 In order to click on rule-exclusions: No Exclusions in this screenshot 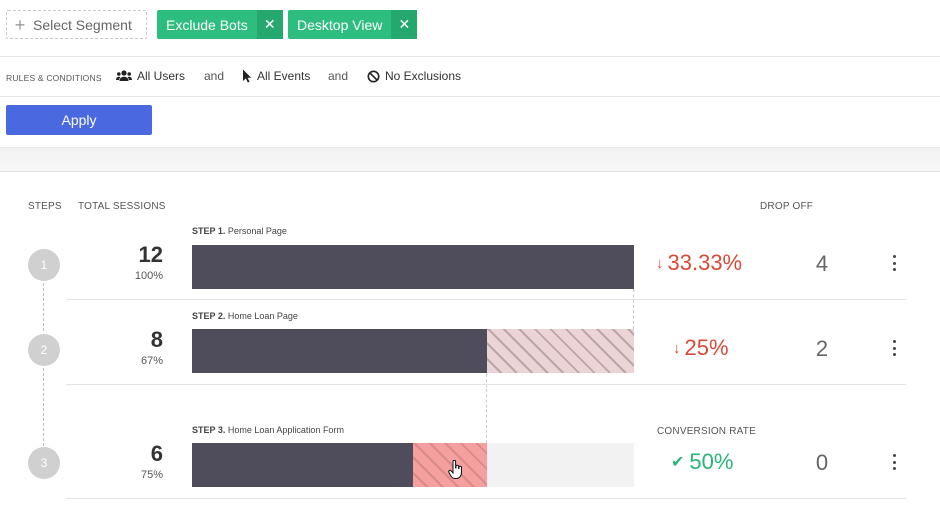, I will do `click(414, 76)`.